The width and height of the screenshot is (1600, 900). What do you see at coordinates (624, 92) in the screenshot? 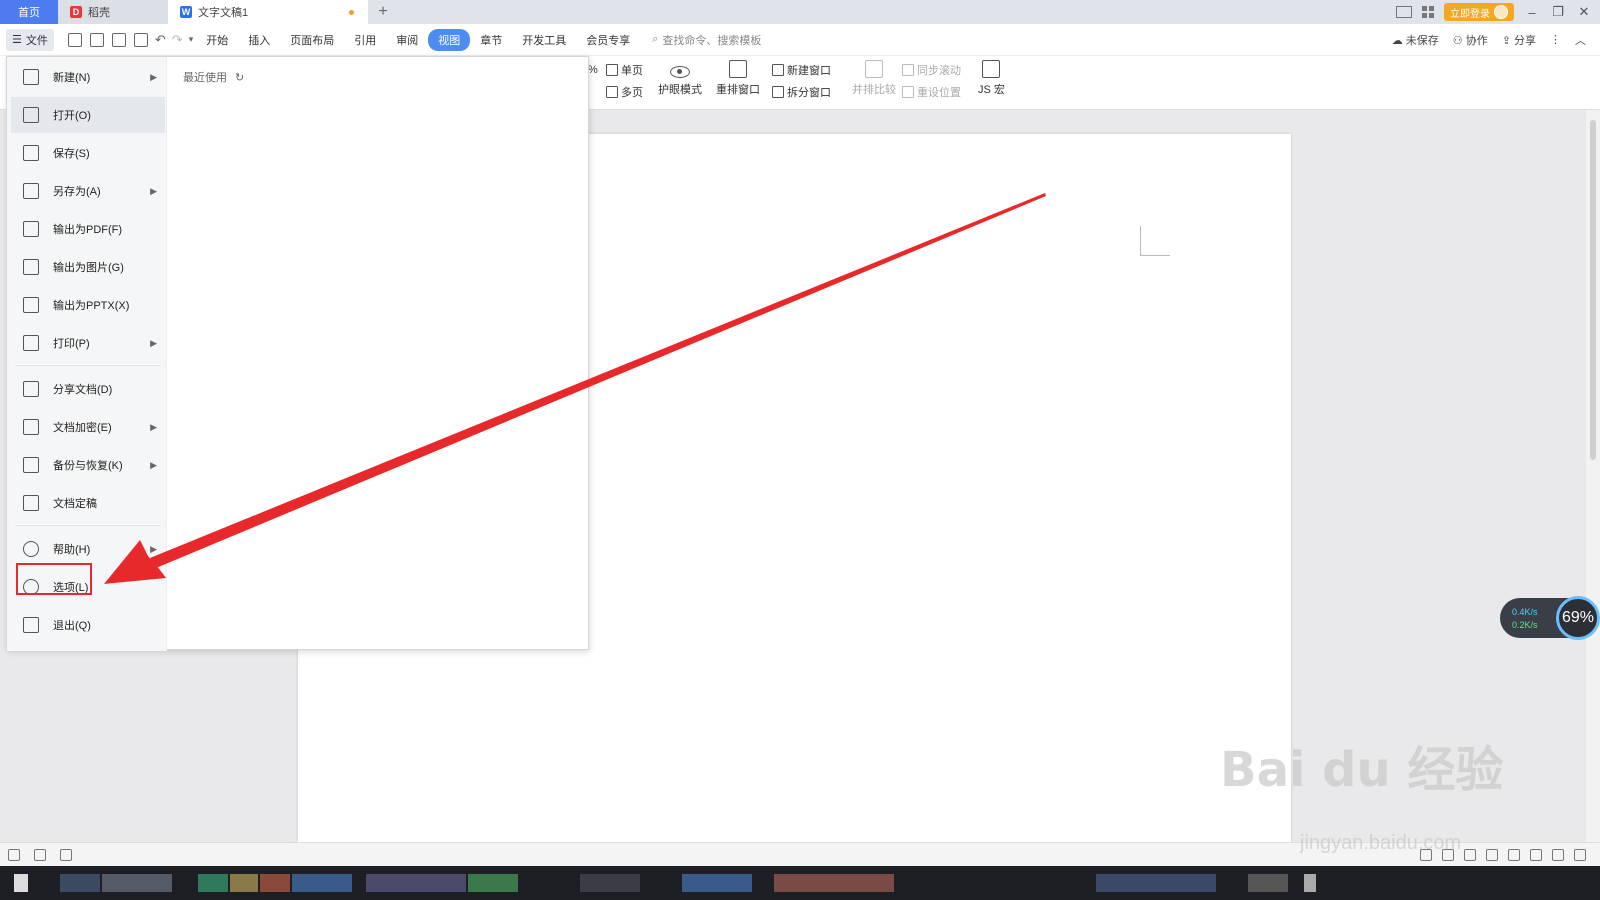
I see `multi-page-button: 多页` at bounding box center [624, 92].